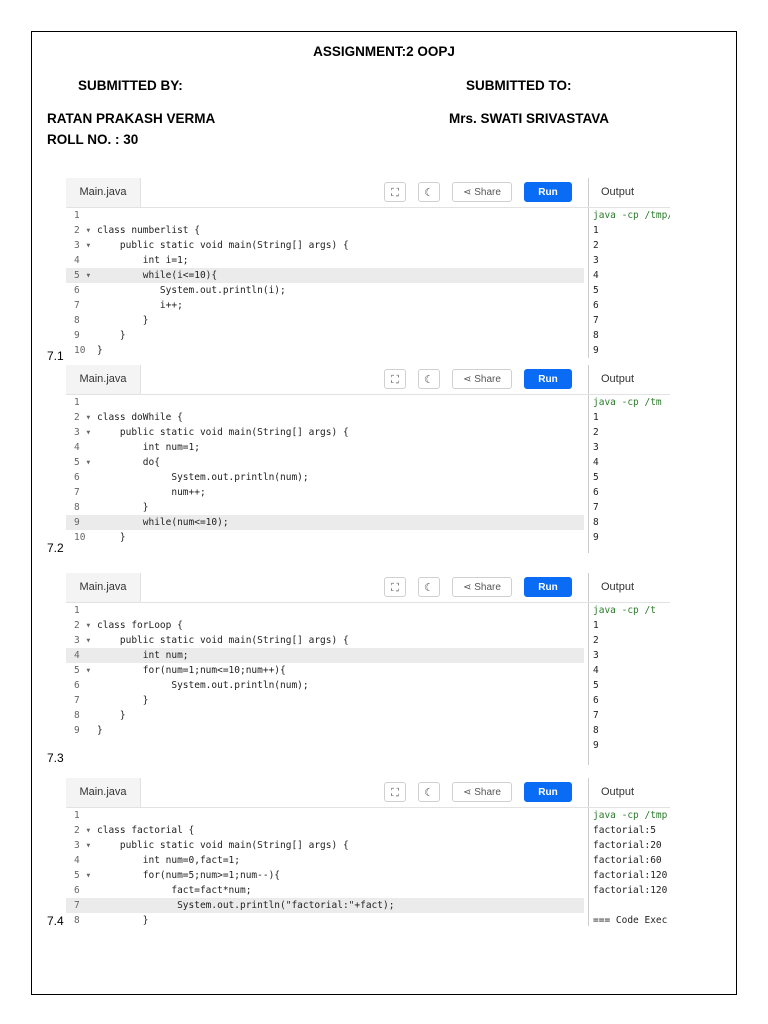 This screenshot has width=768, height=1024. Describe the element at coordinates (325, 462) in the screenshot. I see `code-line: 5 ▾ do{` at that location.